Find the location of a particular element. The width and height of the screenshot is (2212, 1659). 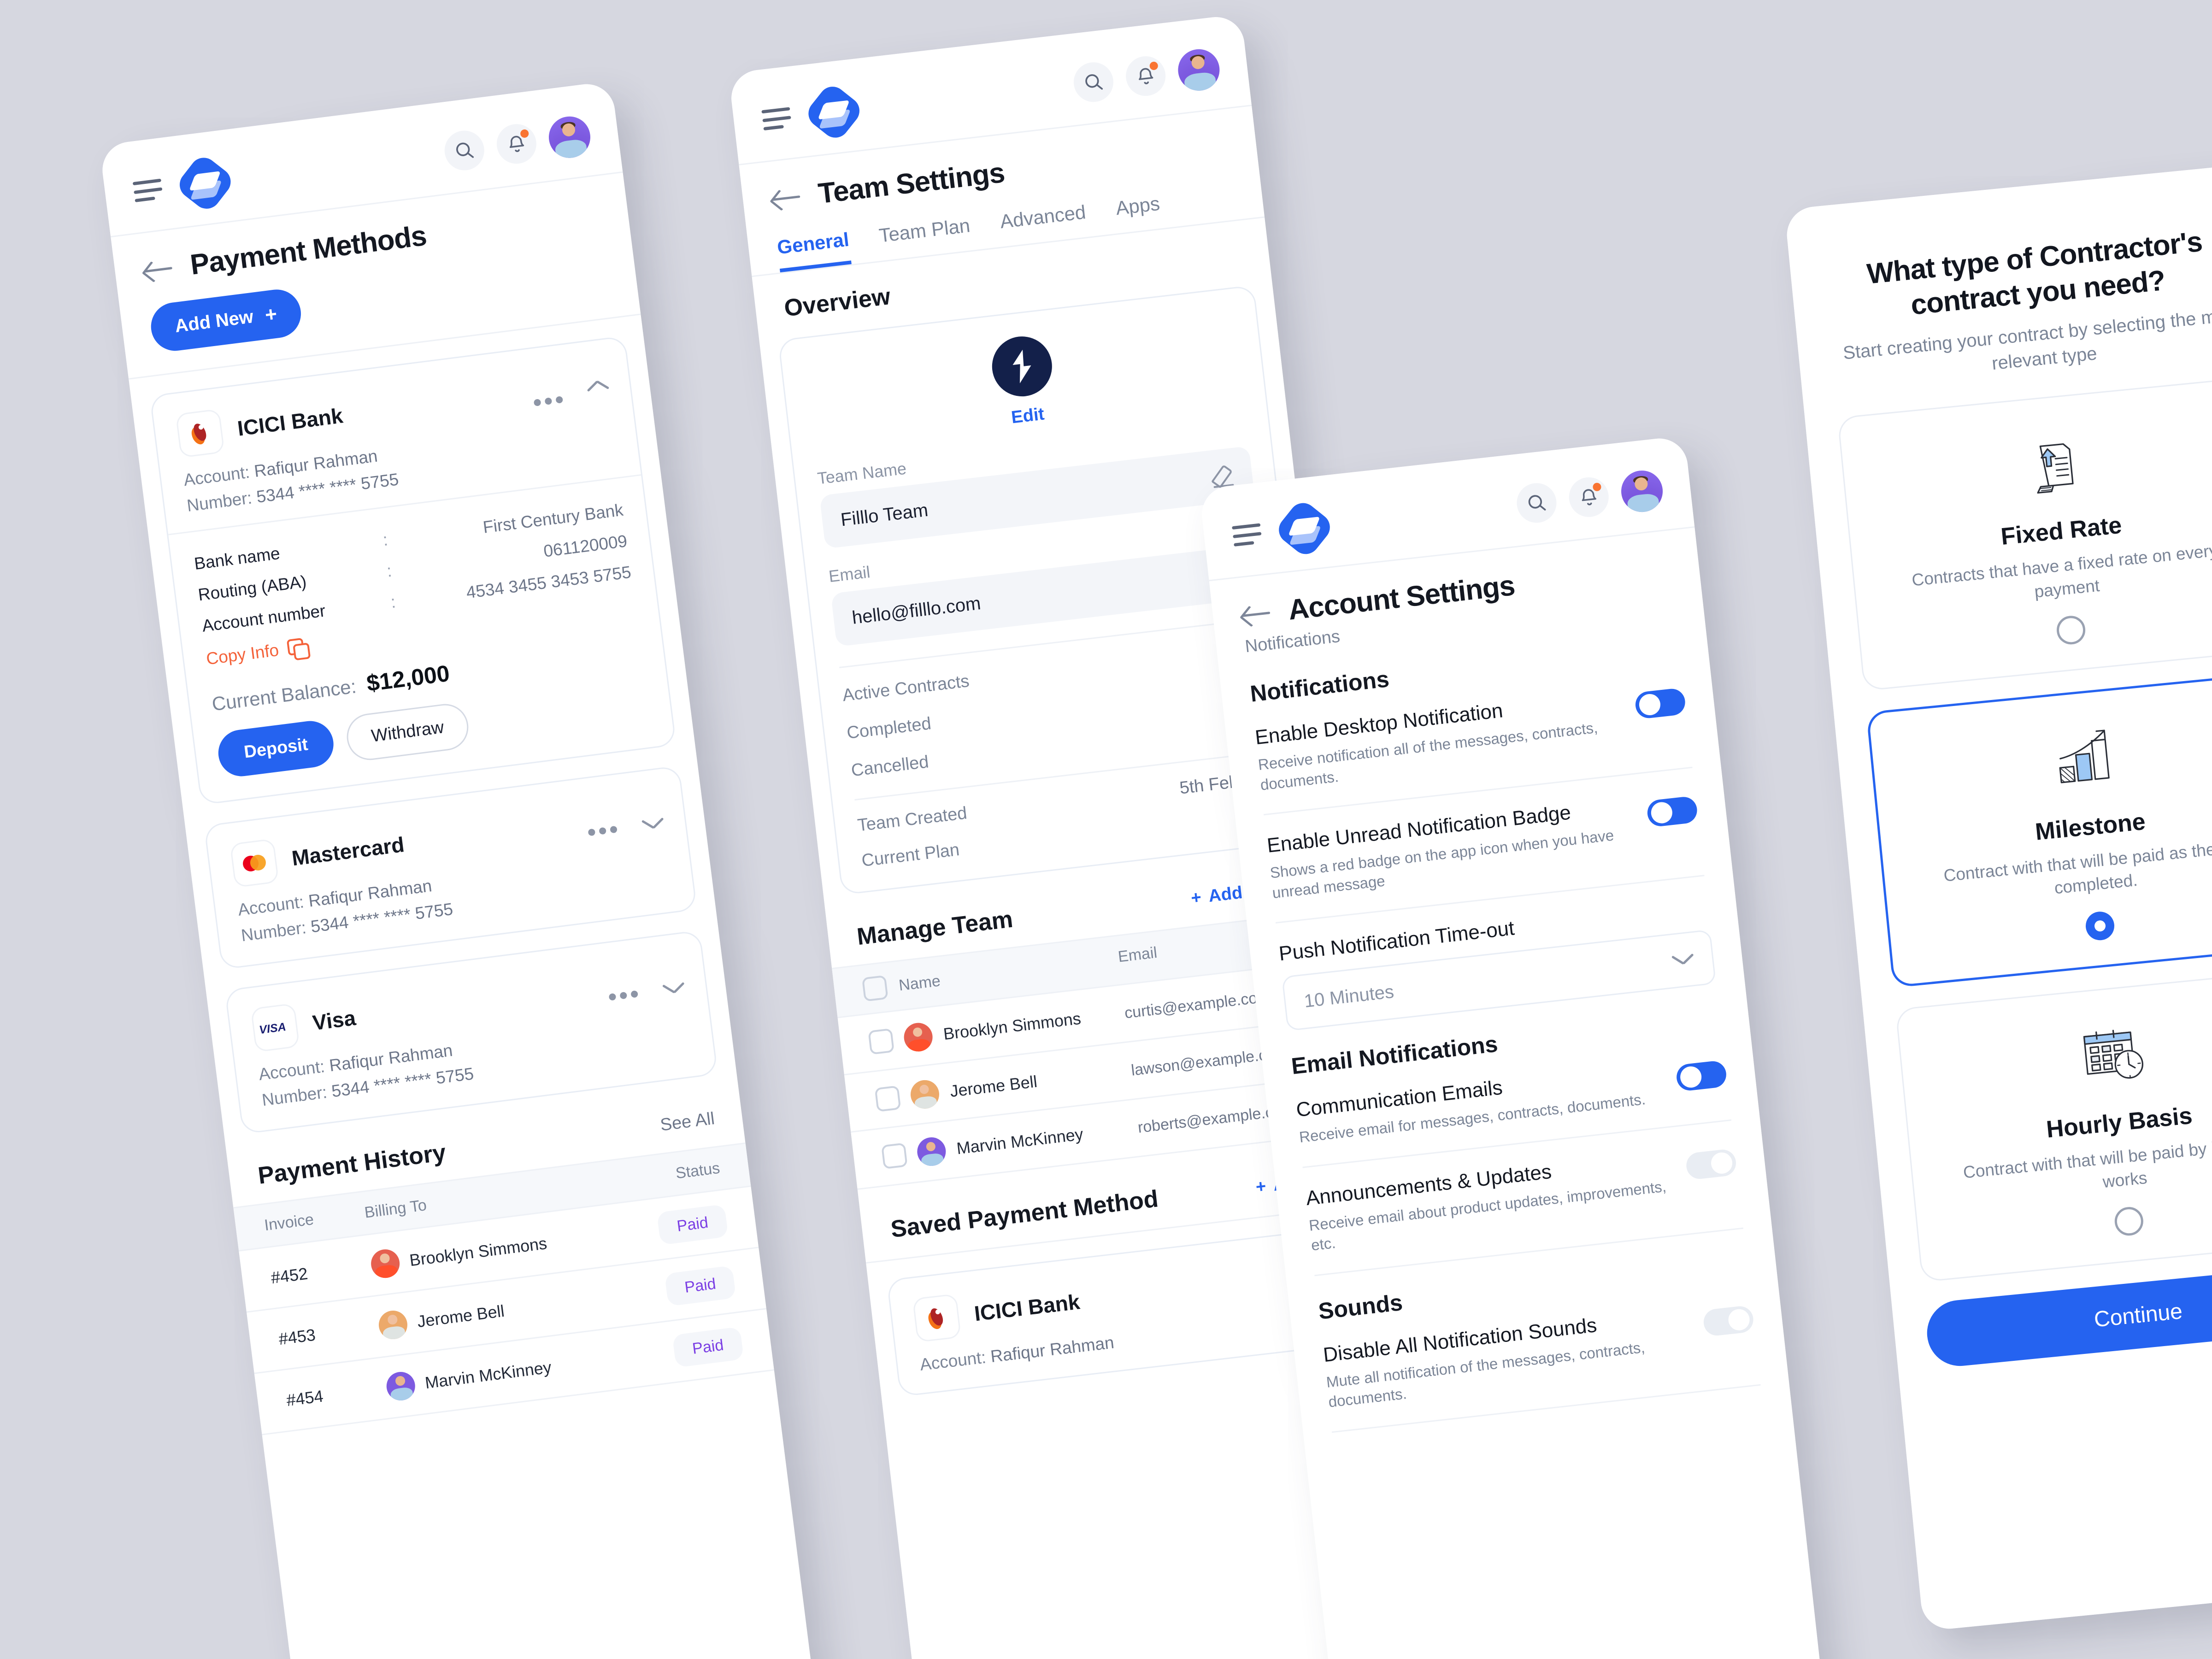

visa-logo-icon: VISA is located at coordinates (275, 1028).